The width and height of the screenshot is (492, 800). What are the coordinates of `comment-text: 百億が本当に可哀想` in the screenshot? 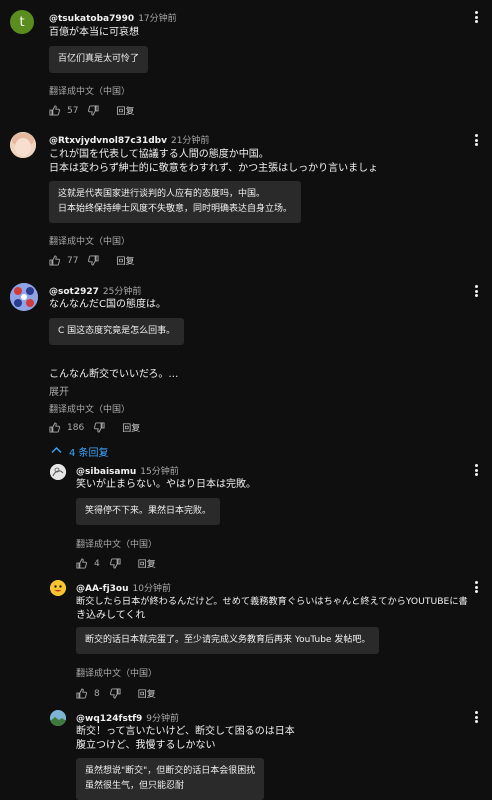 It's located at (94, 32).